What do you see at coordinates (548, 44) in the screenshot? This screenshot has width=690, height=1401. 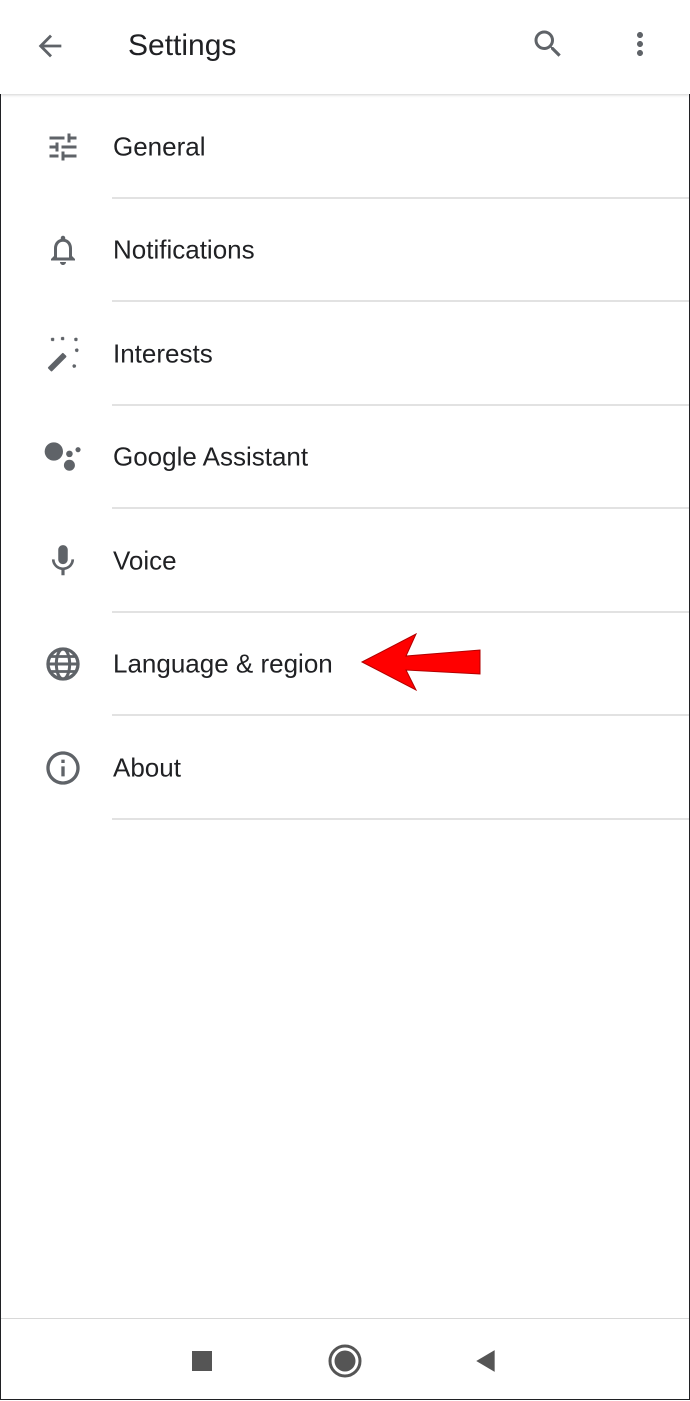 I see `search-icon` at bounding box center [548, 44].